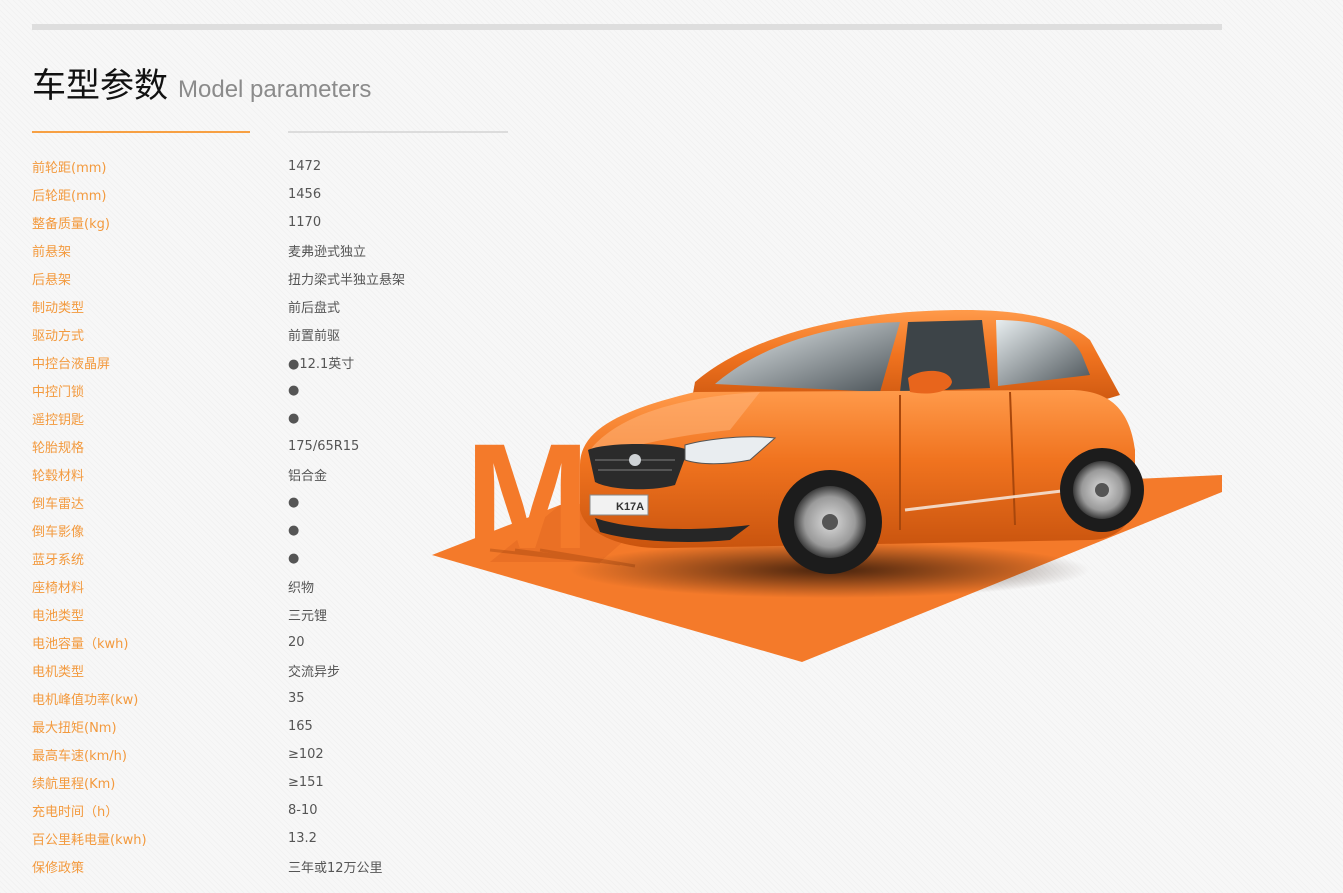 The height and width of the screenshot is (893, 1343). Describe the element at coordinates (262, 670) in the screenshot. I see `spec-row: 电机类型 交流异步` at that location.